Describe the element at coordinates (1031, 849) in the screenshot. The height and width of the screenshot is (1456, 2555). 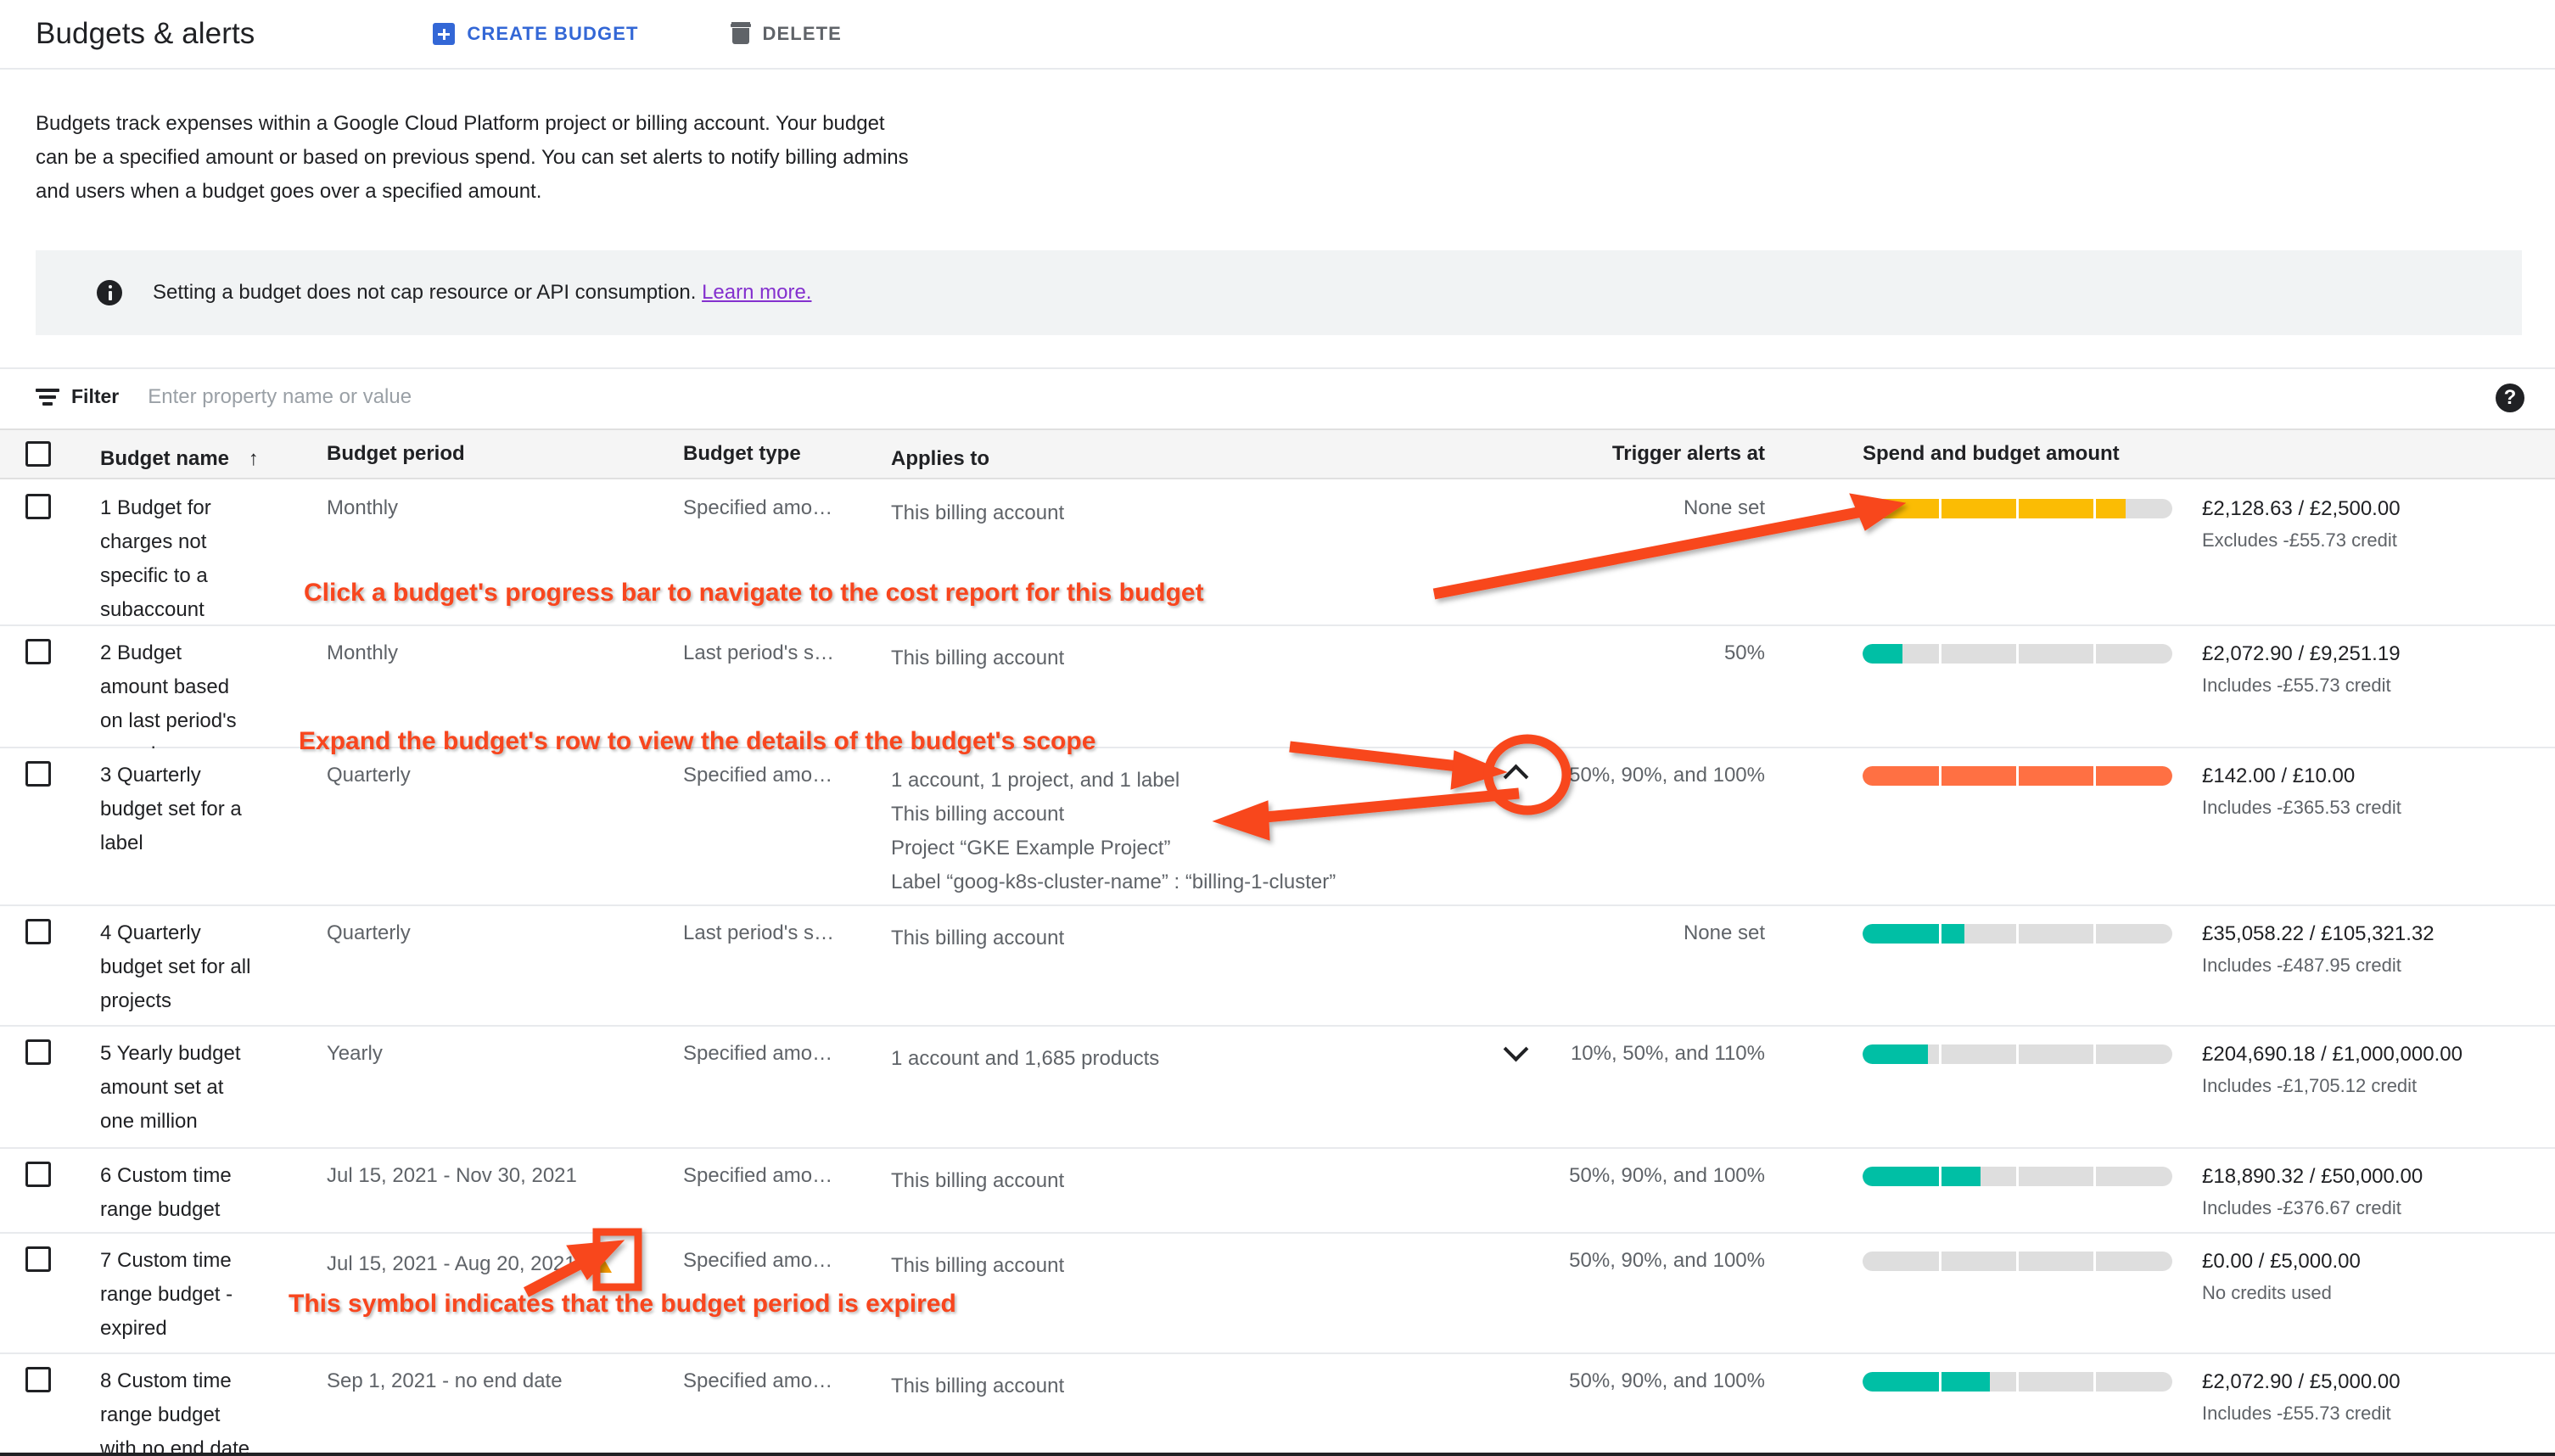
I see `applies-to-line: Project “GKE Example Project”` at that location.